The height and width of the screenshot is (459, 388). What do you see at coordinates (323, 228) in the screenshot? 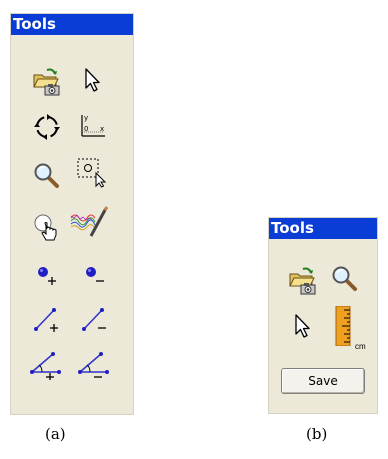
I see `panel-b-title: Tools` at bounding box center [323, 228].